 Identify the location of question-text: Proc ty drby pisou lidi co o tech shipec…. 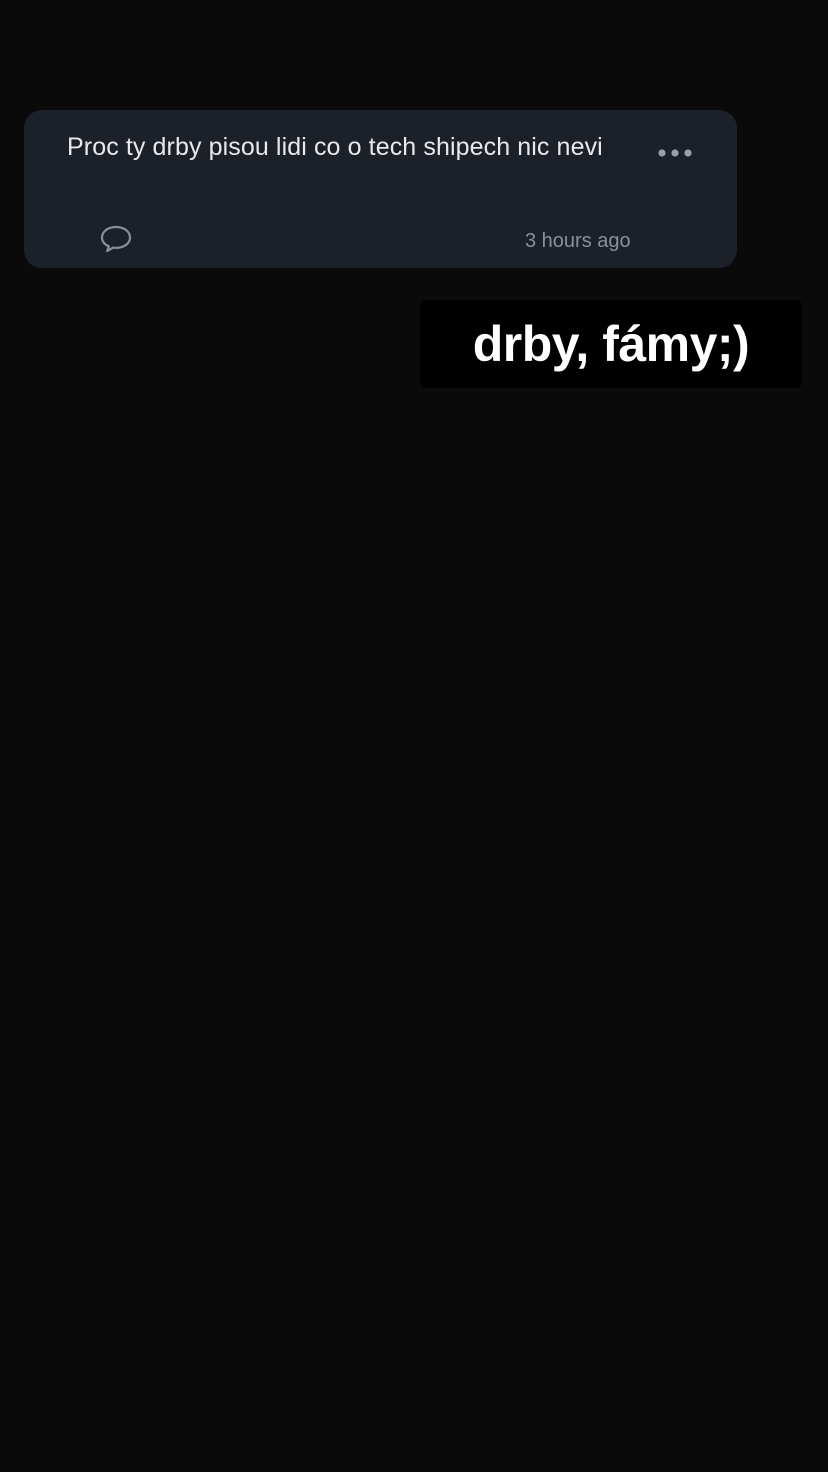
(335, 147).